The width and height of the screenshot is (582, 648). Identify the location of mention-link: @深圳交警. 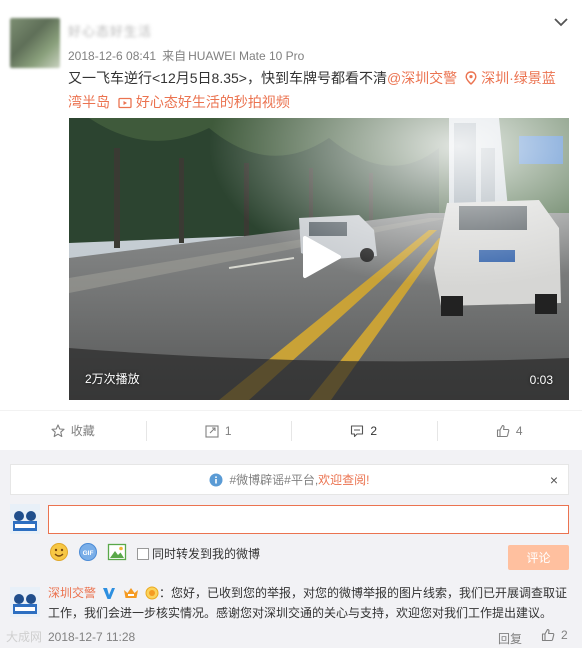
(422, 78).